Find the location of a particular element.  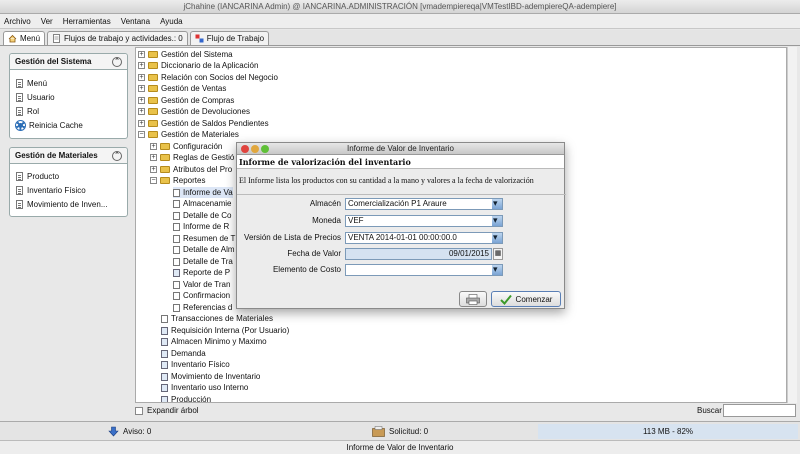

tree-node: + Gestión de Compras is located at coordinates (186, 100).